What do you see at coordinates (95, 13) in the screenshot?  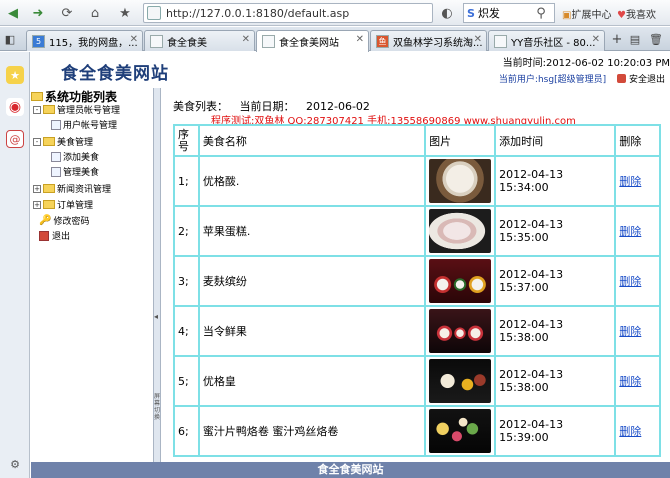 I see `home-button: ⌂` at bounding box center [95, 13].